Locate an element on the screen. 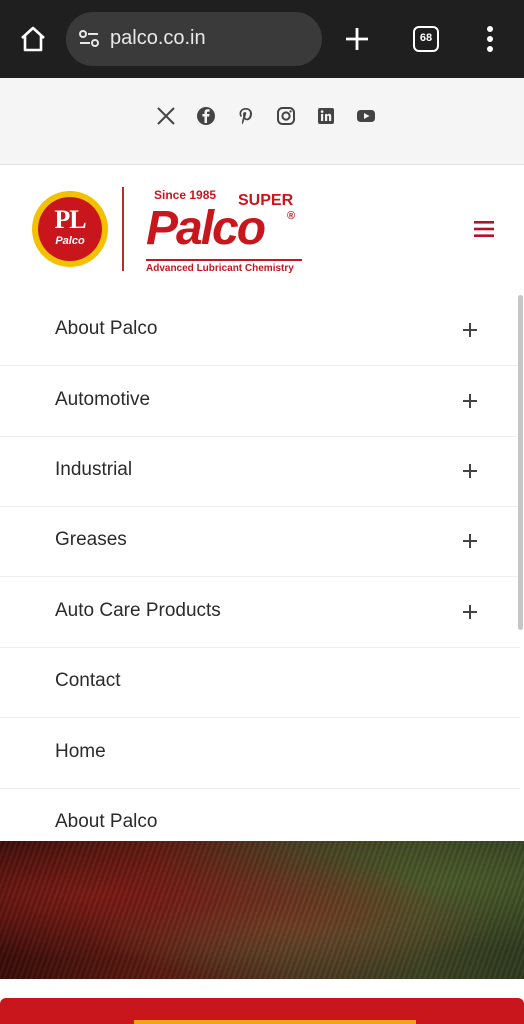  menu-item-industrial: Industrial is located at coordinates (260, 471).